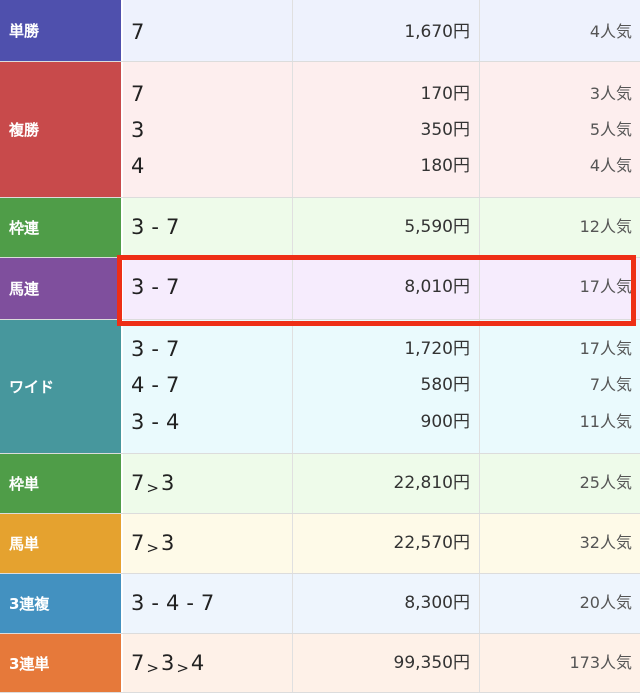 Image resolution: width=640 pixels, height=693 pixels. I want to click on bet-type-label: ワイド, so click(61, 386).